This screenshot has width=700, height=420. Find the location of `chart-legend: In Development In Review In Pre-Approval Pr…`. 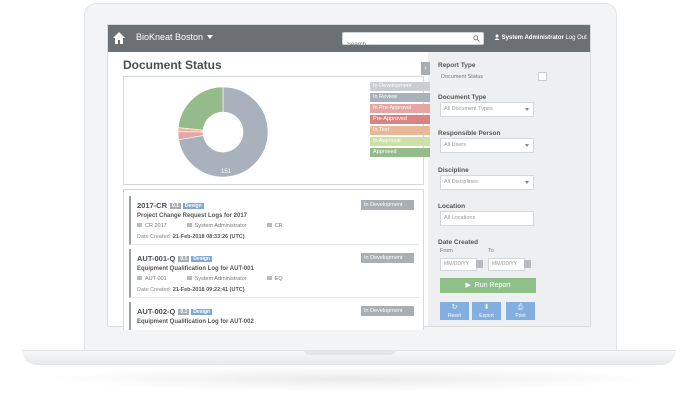

chart-legend: In Development In Review In Pre-Approval Pr… is located at coordinates (400, 120).